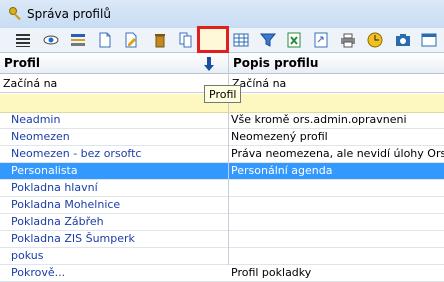 The width and height of the screenshot is (444, 282). What do you see at coordinates (279, 136) in the screenshot?
I see `cell-popis: Neomezený profil` at bounding box center [279, 136].